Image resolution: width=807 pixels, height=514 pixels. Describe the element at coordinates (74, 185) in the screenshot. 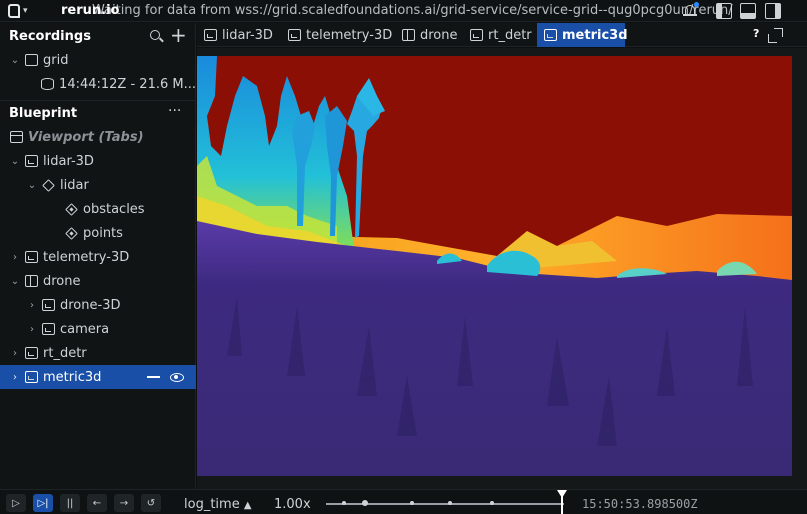

I see `blueprint-item-label: lidar` at that location.